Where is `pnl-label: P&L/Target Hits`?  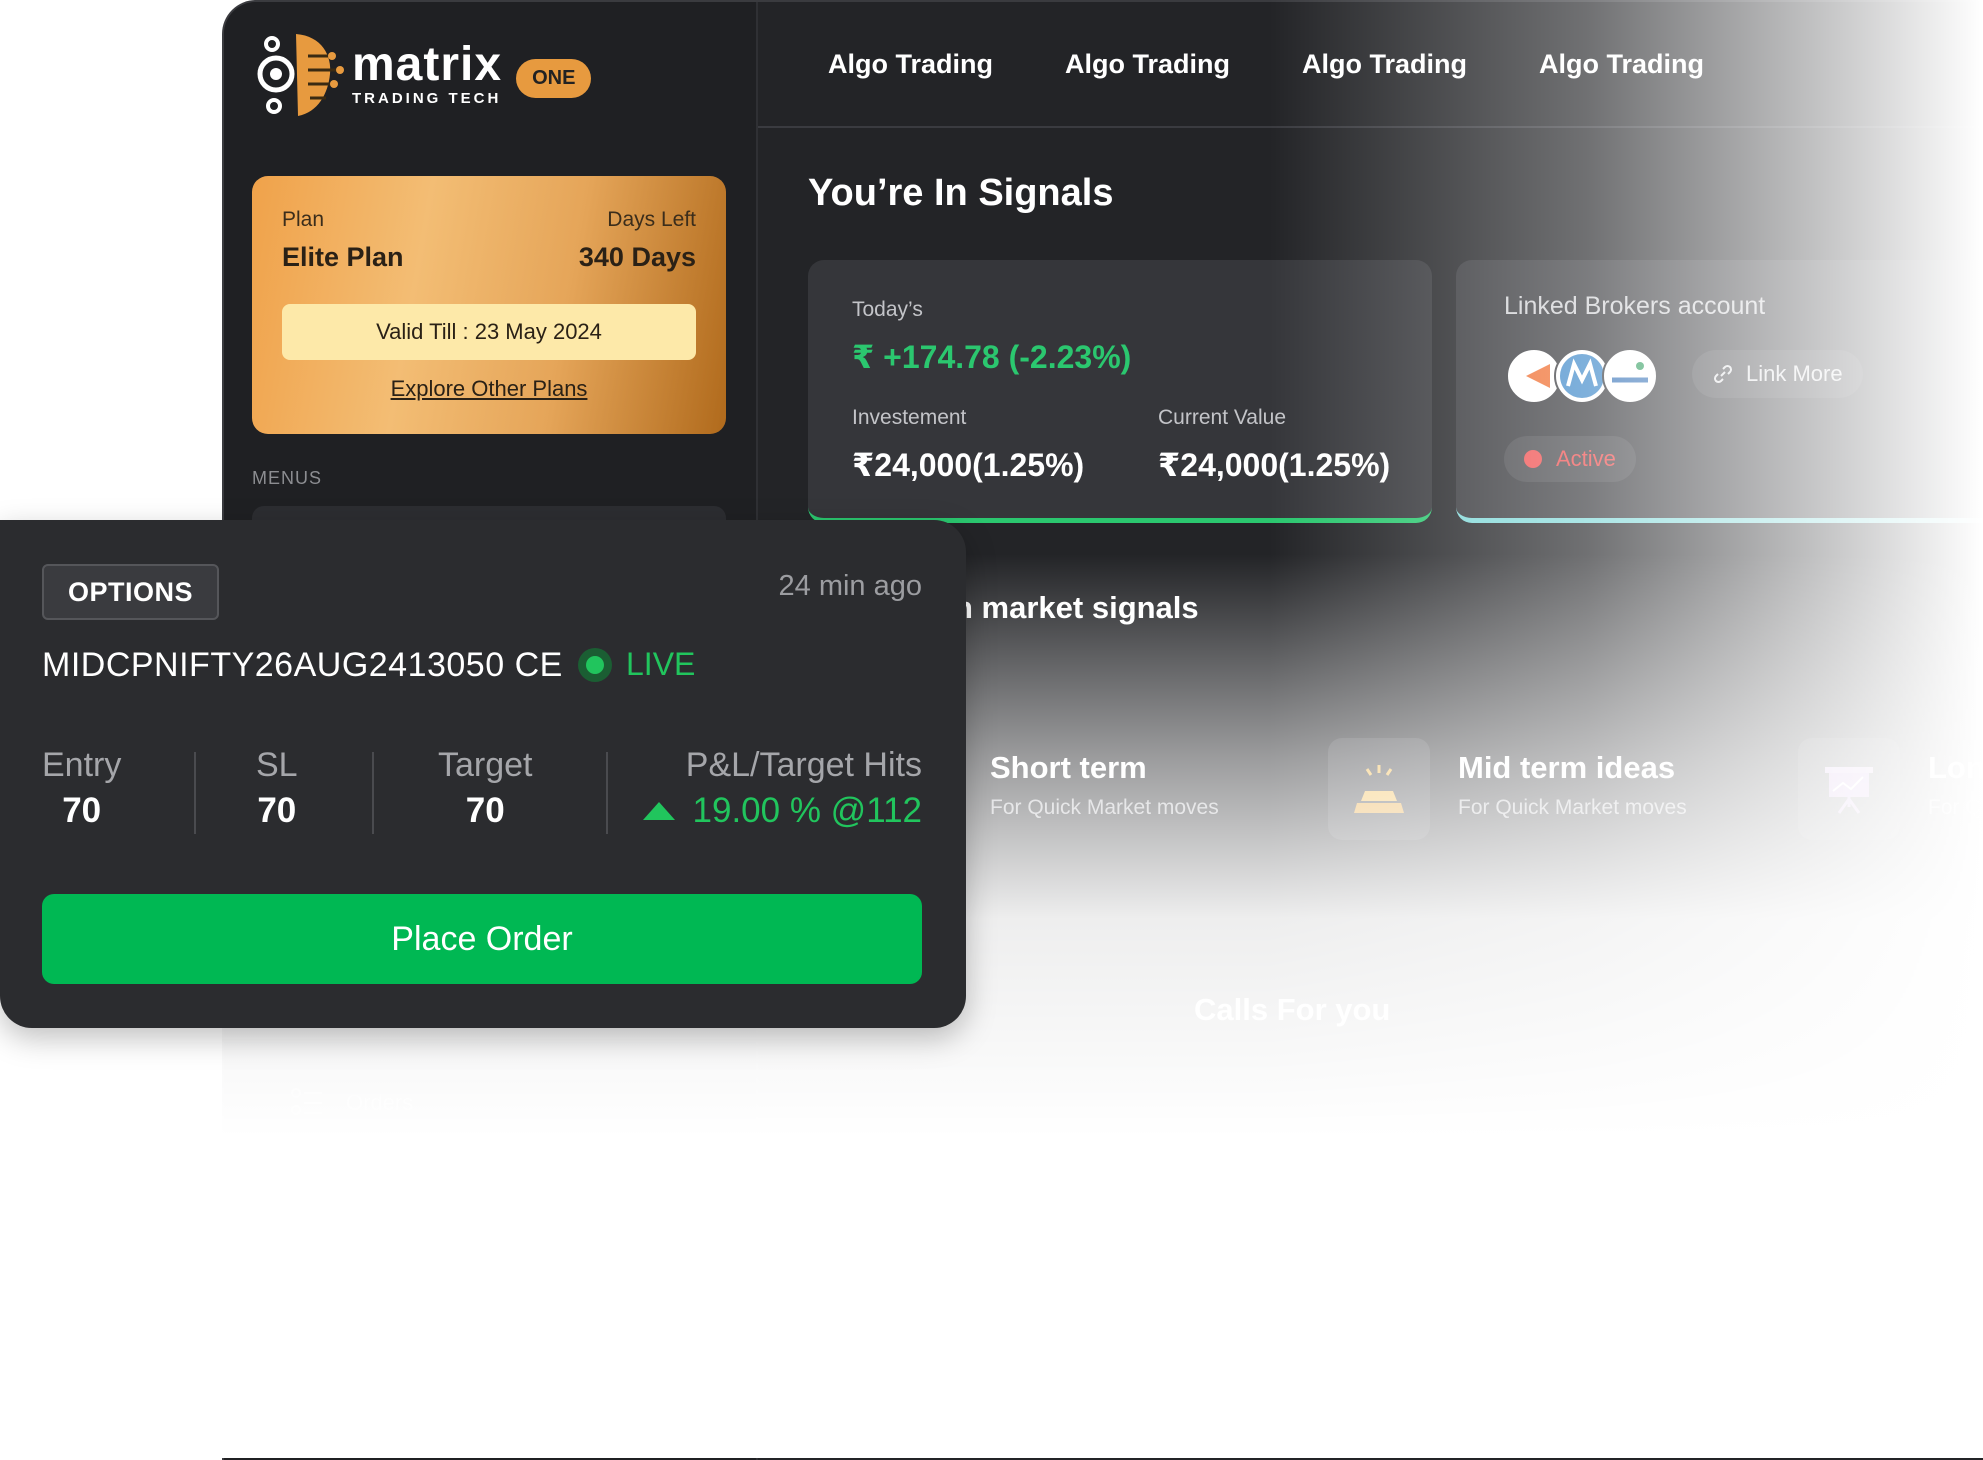 pnl-label: P&L/Target Hits is located at coordinates (803, 765).